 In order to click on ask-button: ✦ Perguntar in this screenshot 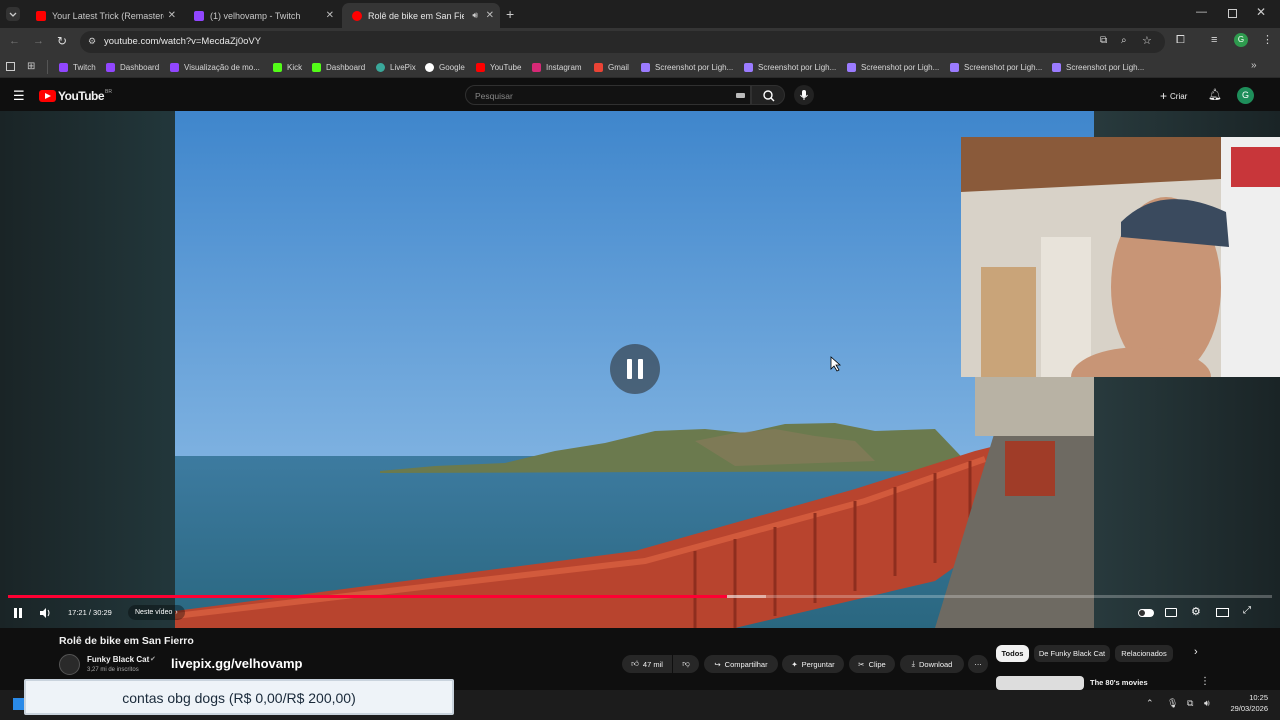, I will do `click(813, 664)`.